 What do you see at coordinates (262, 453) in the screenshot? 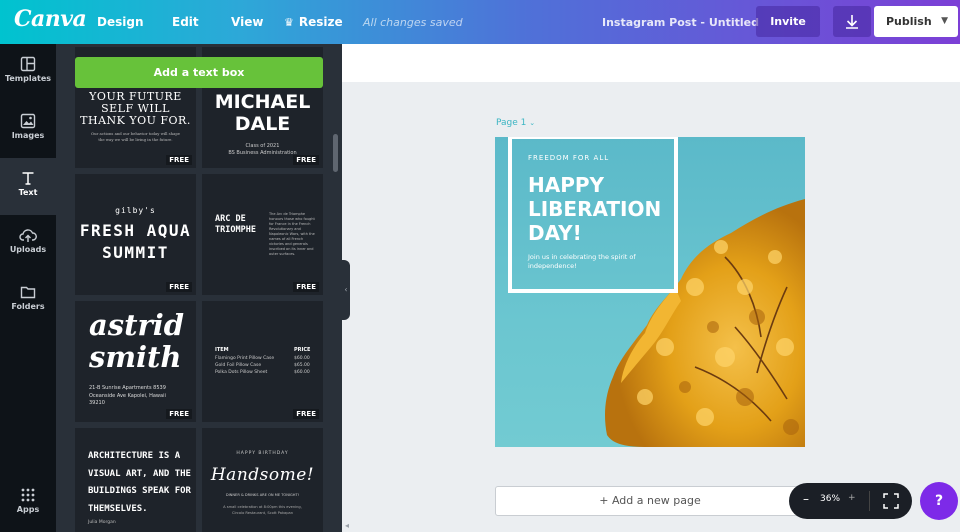
I see `template-small: HAPPY BIRTHDAY` at bounding box center [262, 453].